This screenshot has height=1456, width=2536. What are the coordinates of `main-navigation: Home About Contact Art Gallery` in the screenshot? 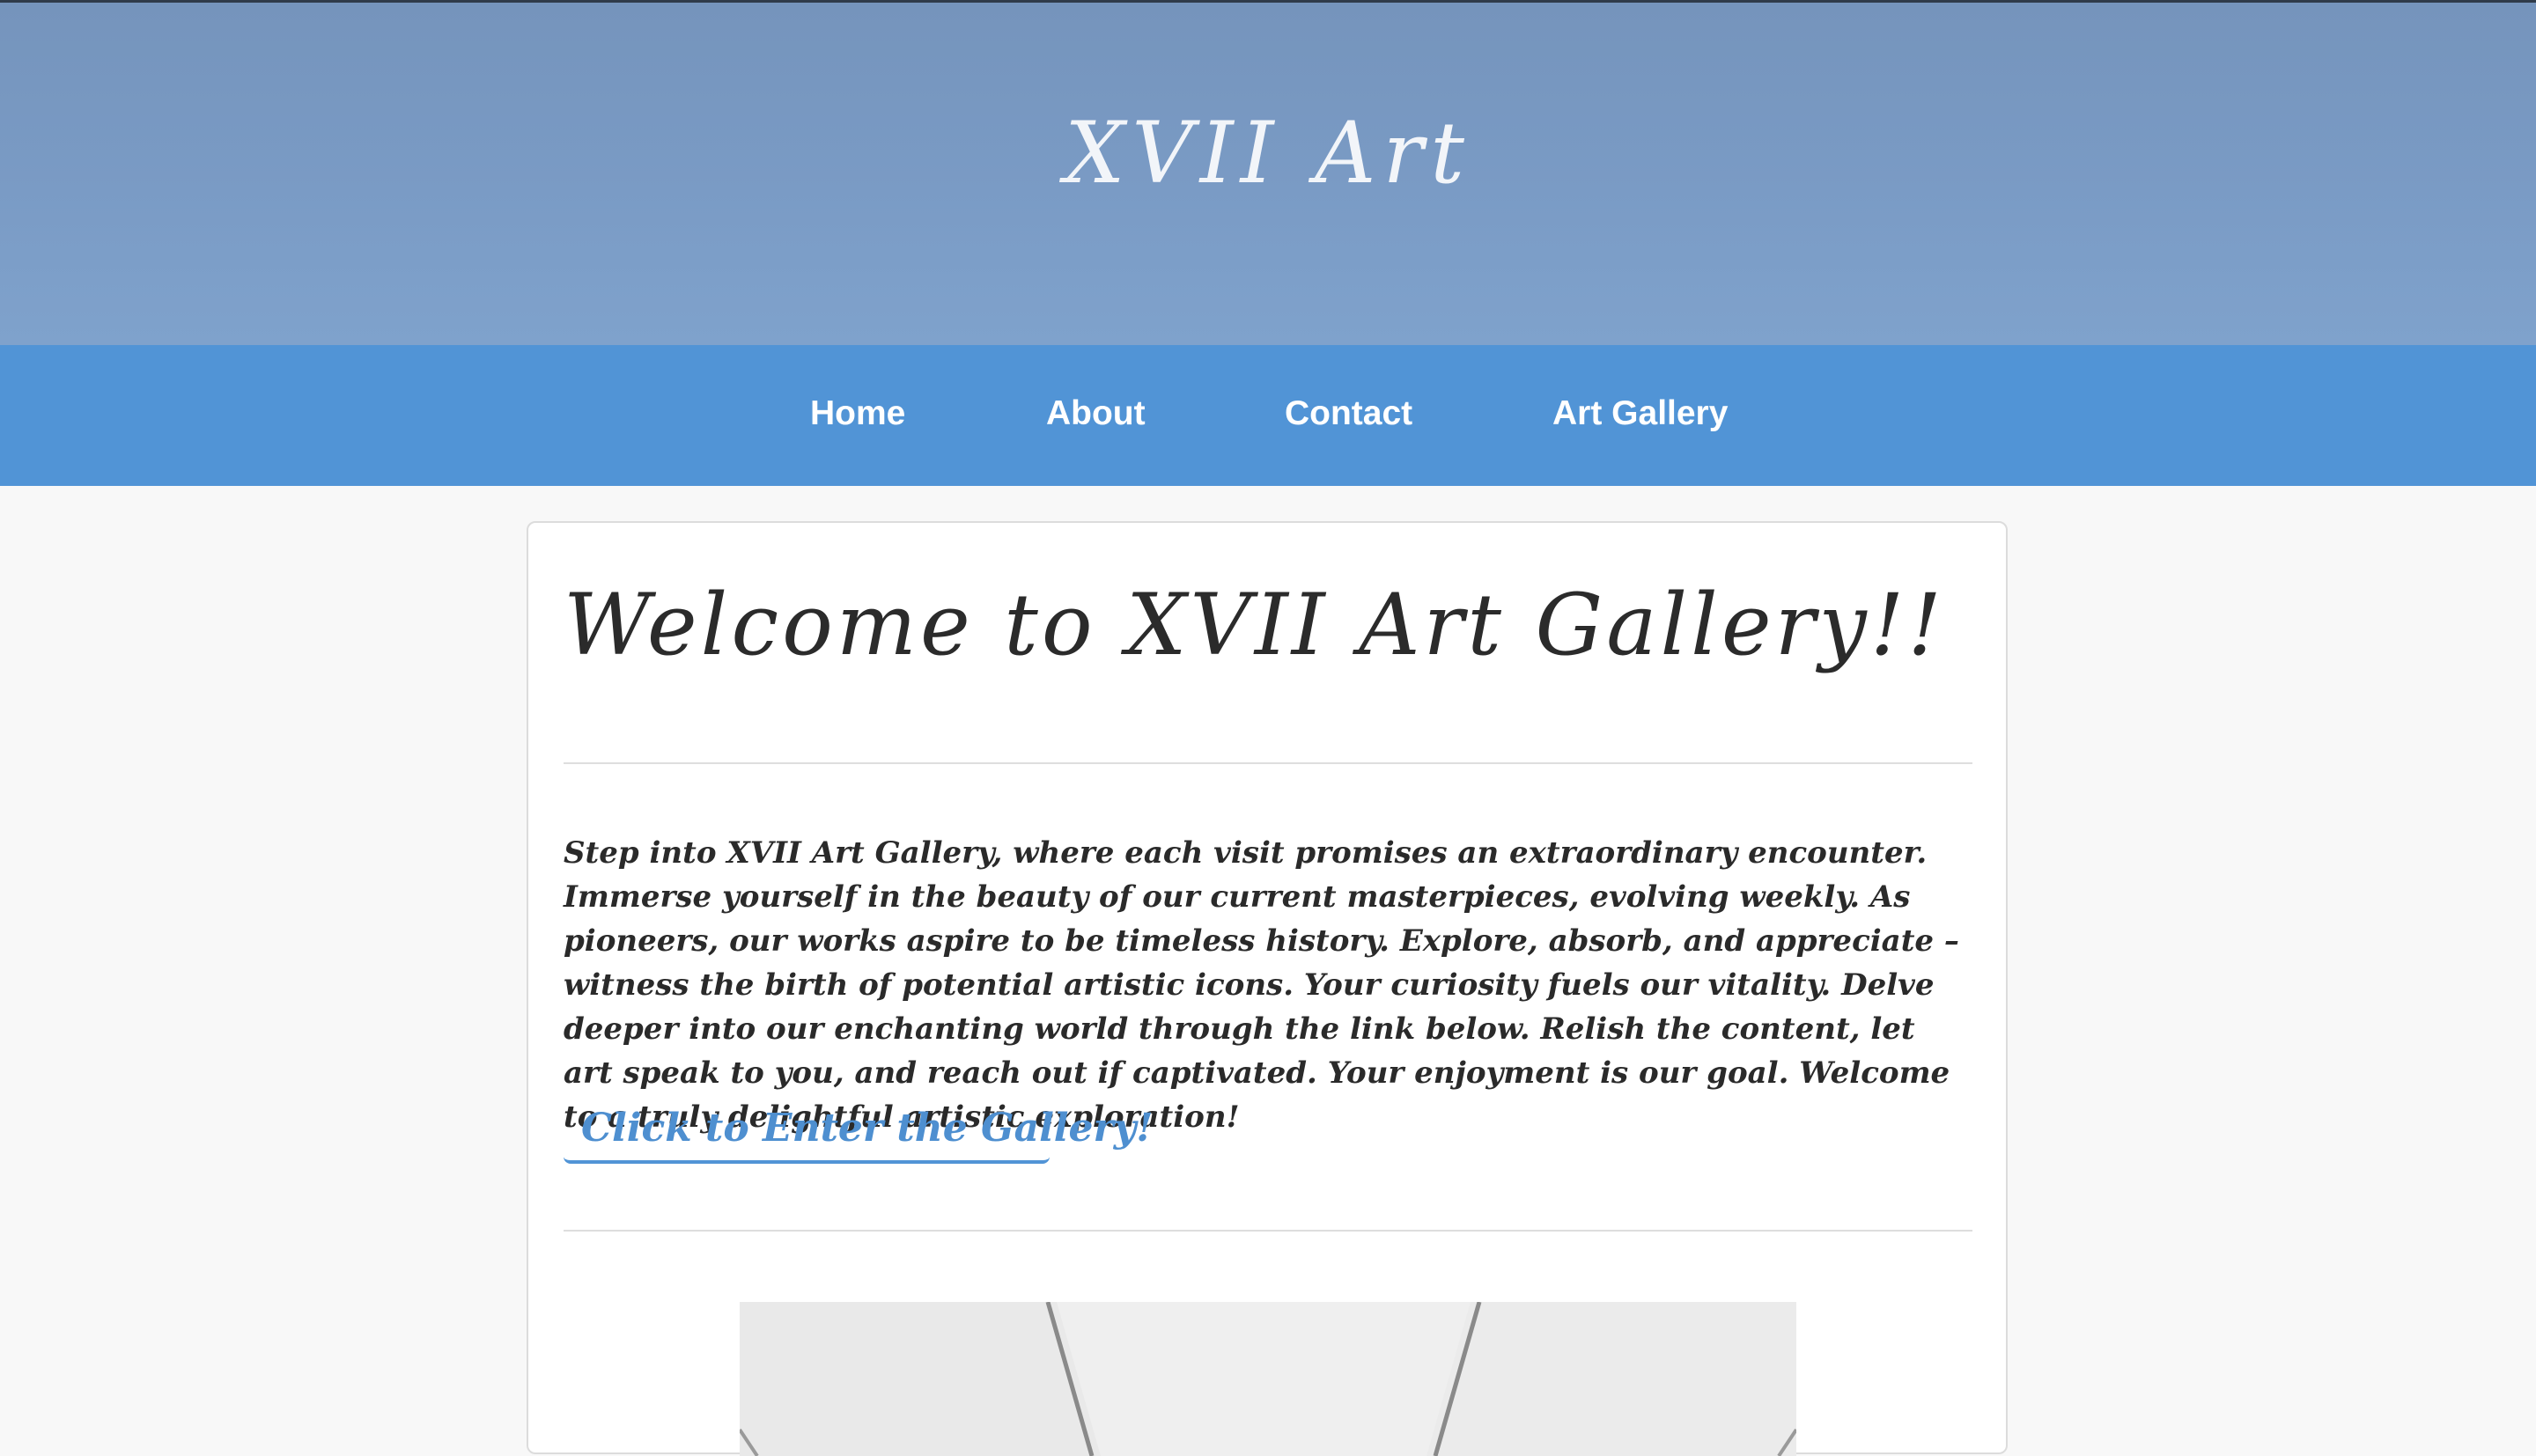 It's located at (1268, 416).